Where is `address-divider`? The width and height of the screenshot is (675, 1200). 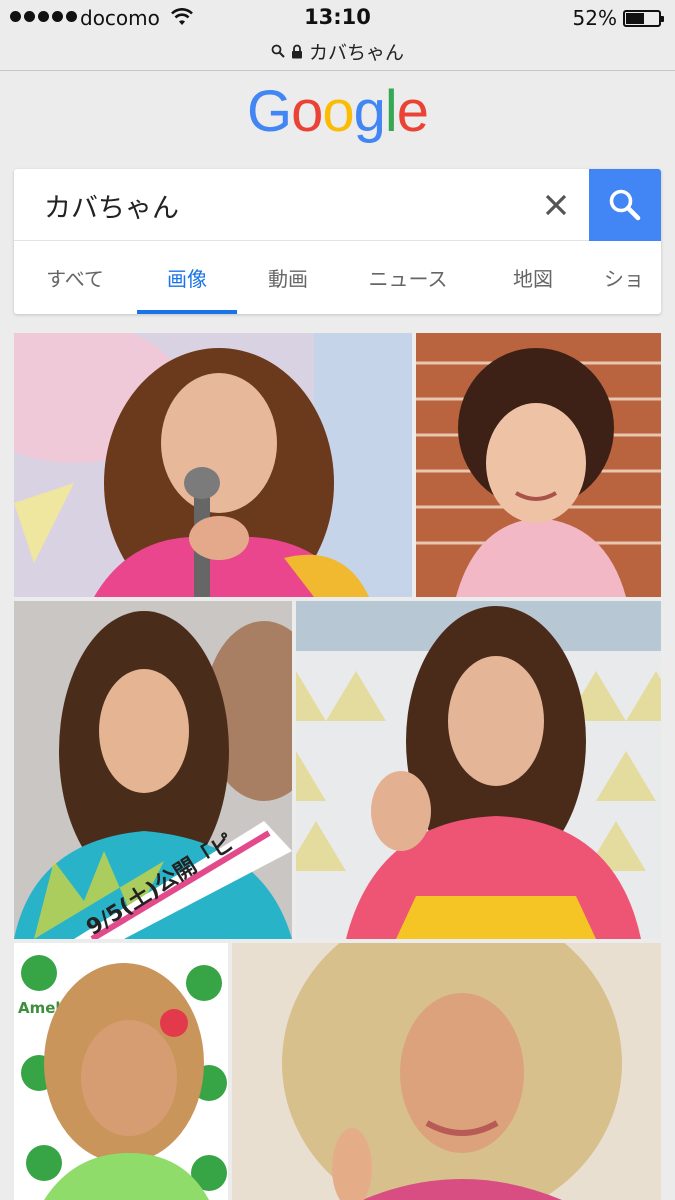 address-divider is located at coordinates (337, 70).